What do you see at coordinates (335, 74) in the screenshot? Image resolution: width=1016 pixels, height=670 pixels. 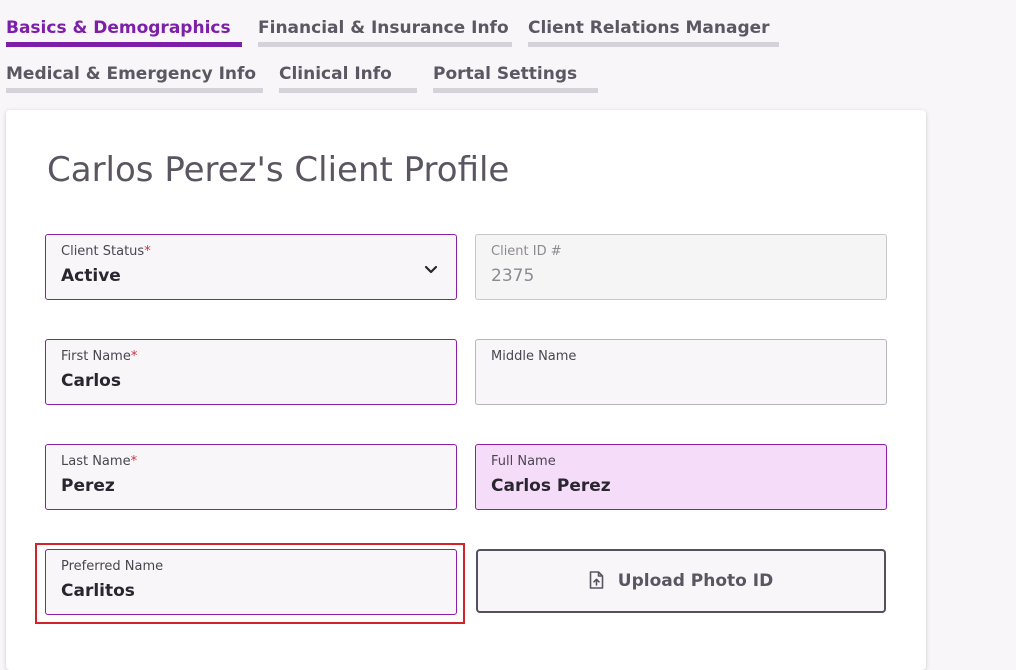 I see `tab-label: Clinical Info` at bounding box center [335, 74].